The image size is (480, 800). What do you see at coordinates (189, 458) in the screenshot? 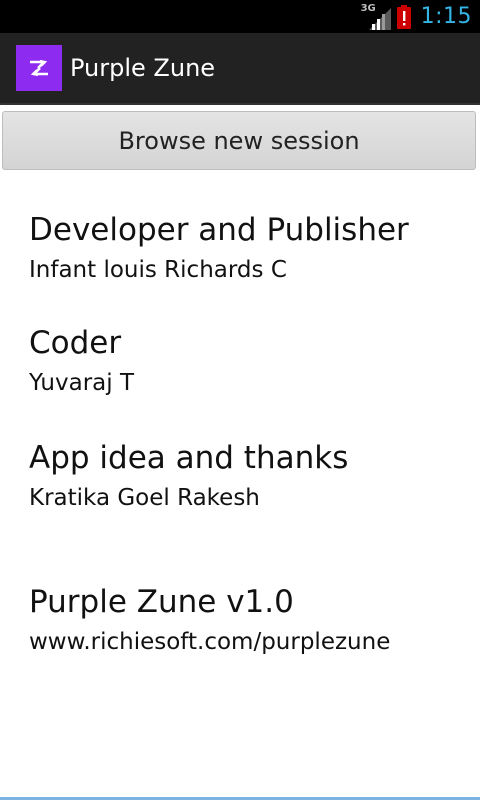
I see `credit-heading-idea: App idea and thanks` at bounding box center [189, 458].